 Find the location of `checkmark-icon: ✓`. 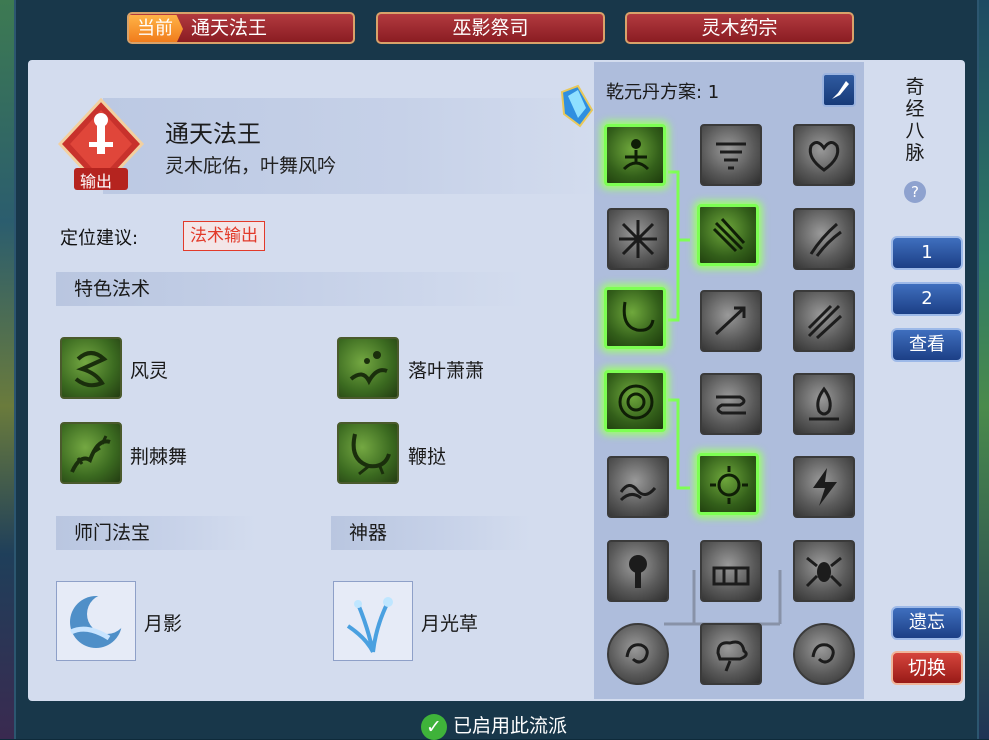

checkmark-icon: ✓ is located at coordinates (434, 727).